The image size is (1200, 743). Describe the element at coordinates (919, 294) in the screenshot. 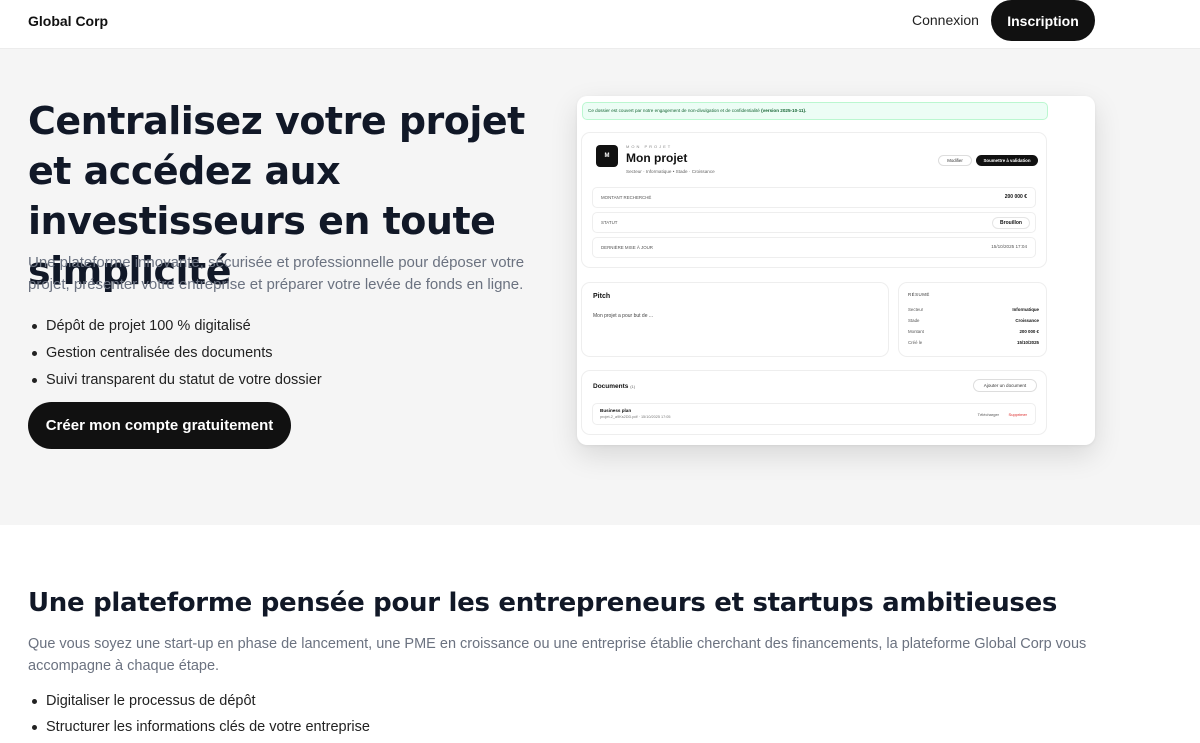

I see `summary-heading: RÉSUMÉ` at that location.